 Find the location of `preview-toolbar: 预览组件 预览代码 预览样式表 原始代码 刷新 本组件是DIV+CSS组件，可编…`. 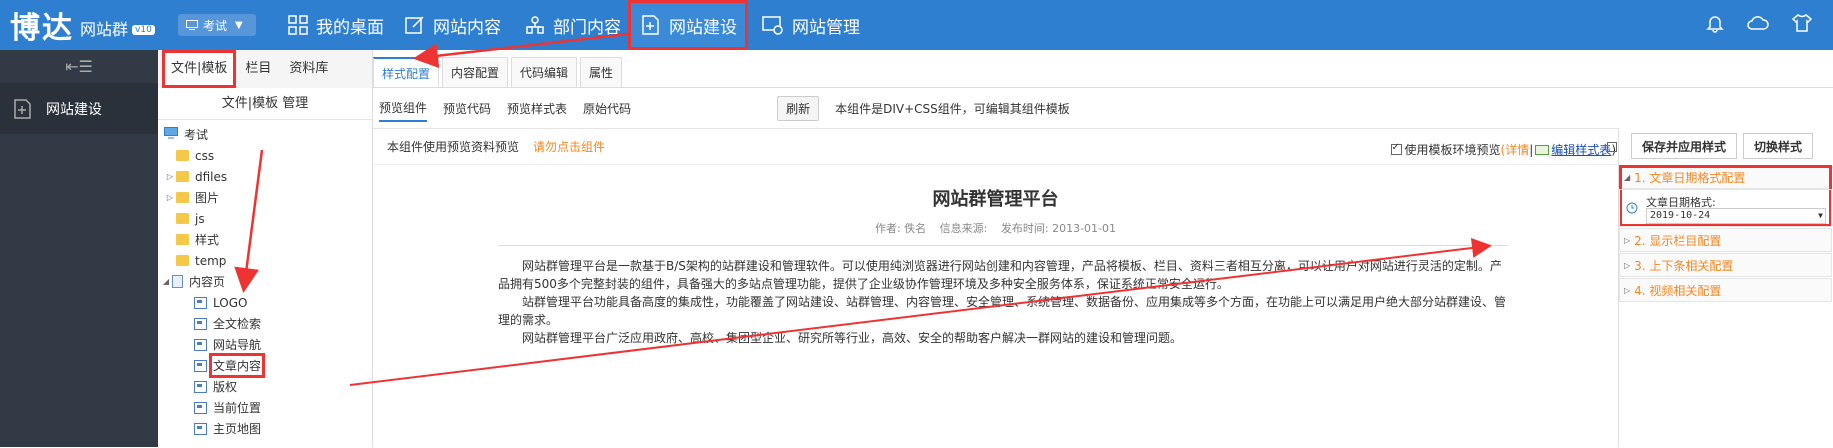

preview-toolbar: 预览组件 预览代码 预览样式表 原始代码 刷新 本组件是DIV+CSS组件，可编… is located at coordinates (1103, 108).